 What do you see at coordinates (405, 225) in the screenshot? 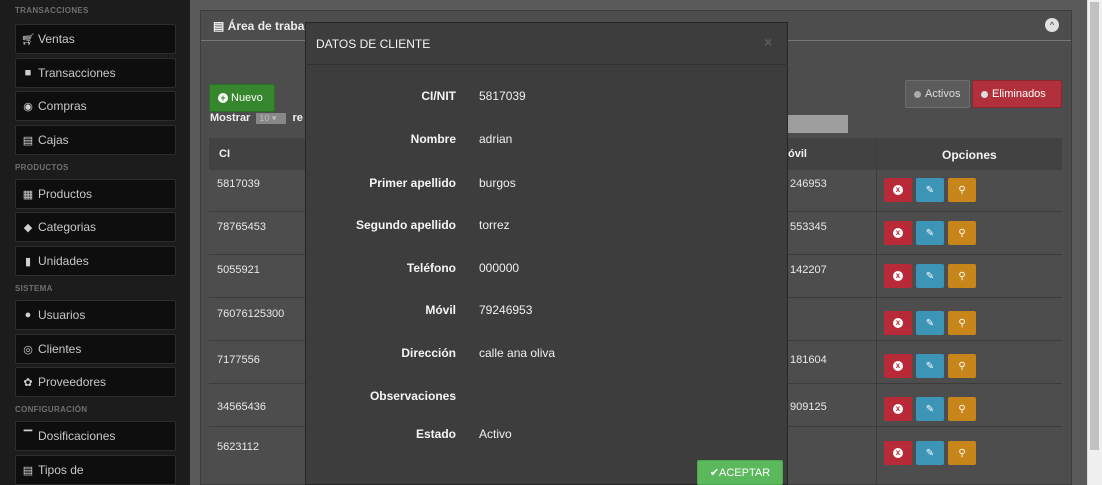
I see `field-label-segundo-apellido: Segundo apellido` at bounding box center [405, 225].